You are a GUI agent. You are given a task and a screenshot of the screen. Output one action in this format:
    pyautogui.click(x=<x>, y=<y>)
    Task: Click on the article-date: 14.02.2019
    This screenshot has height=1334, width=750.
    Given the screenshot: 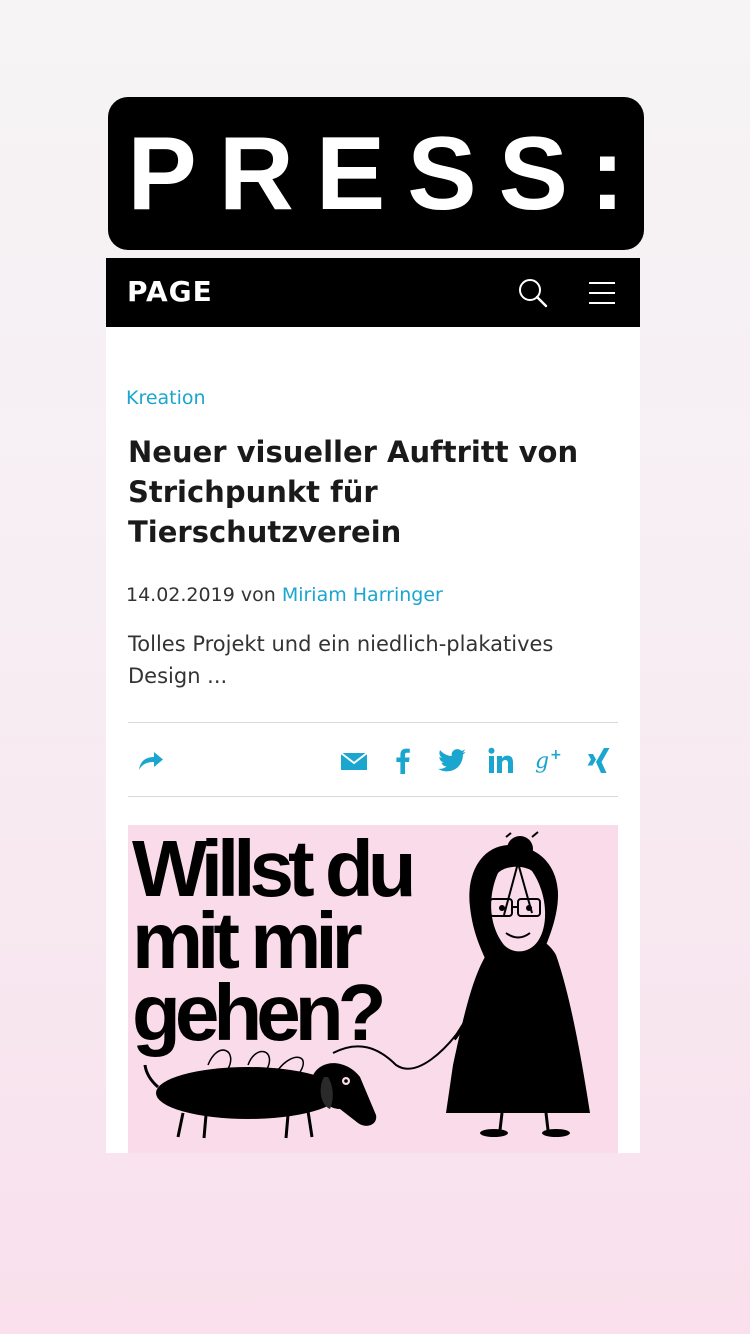 What is the action you would take?
    pyautogui.click(x=180, y=595)
    